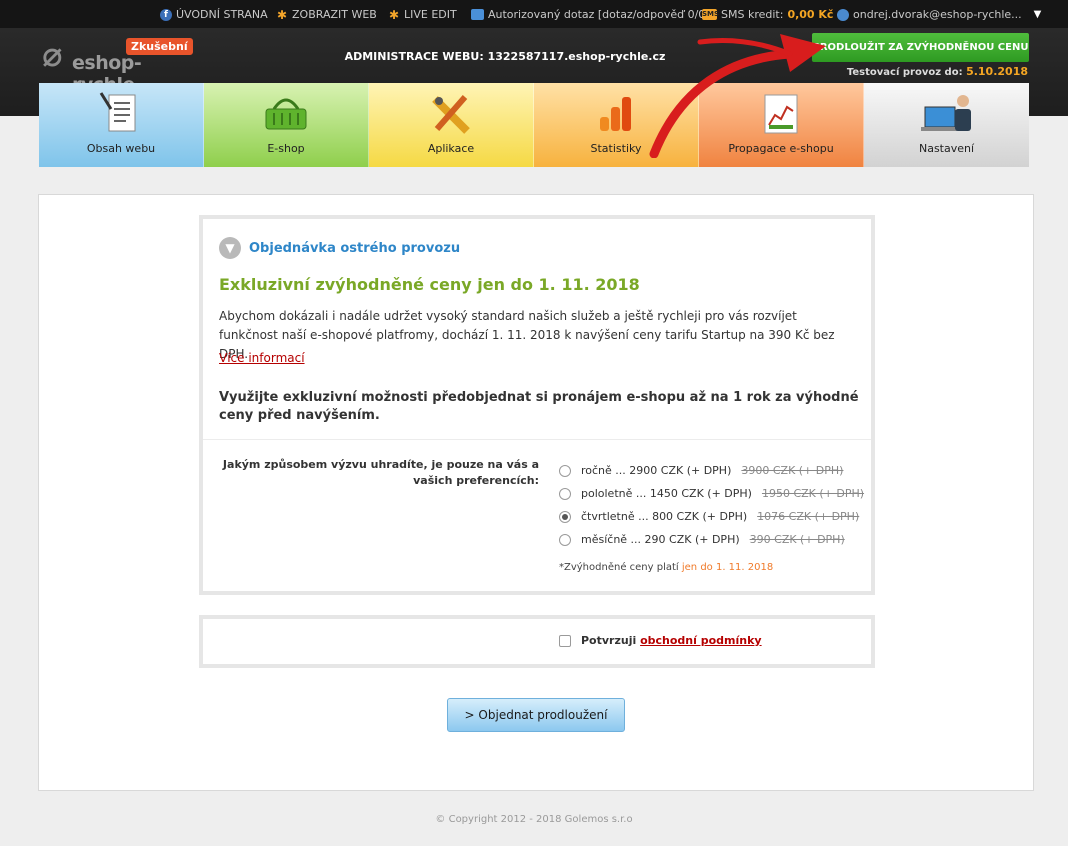  I want to click on nav-tile-apps: Aplikace, so click(451, 125).